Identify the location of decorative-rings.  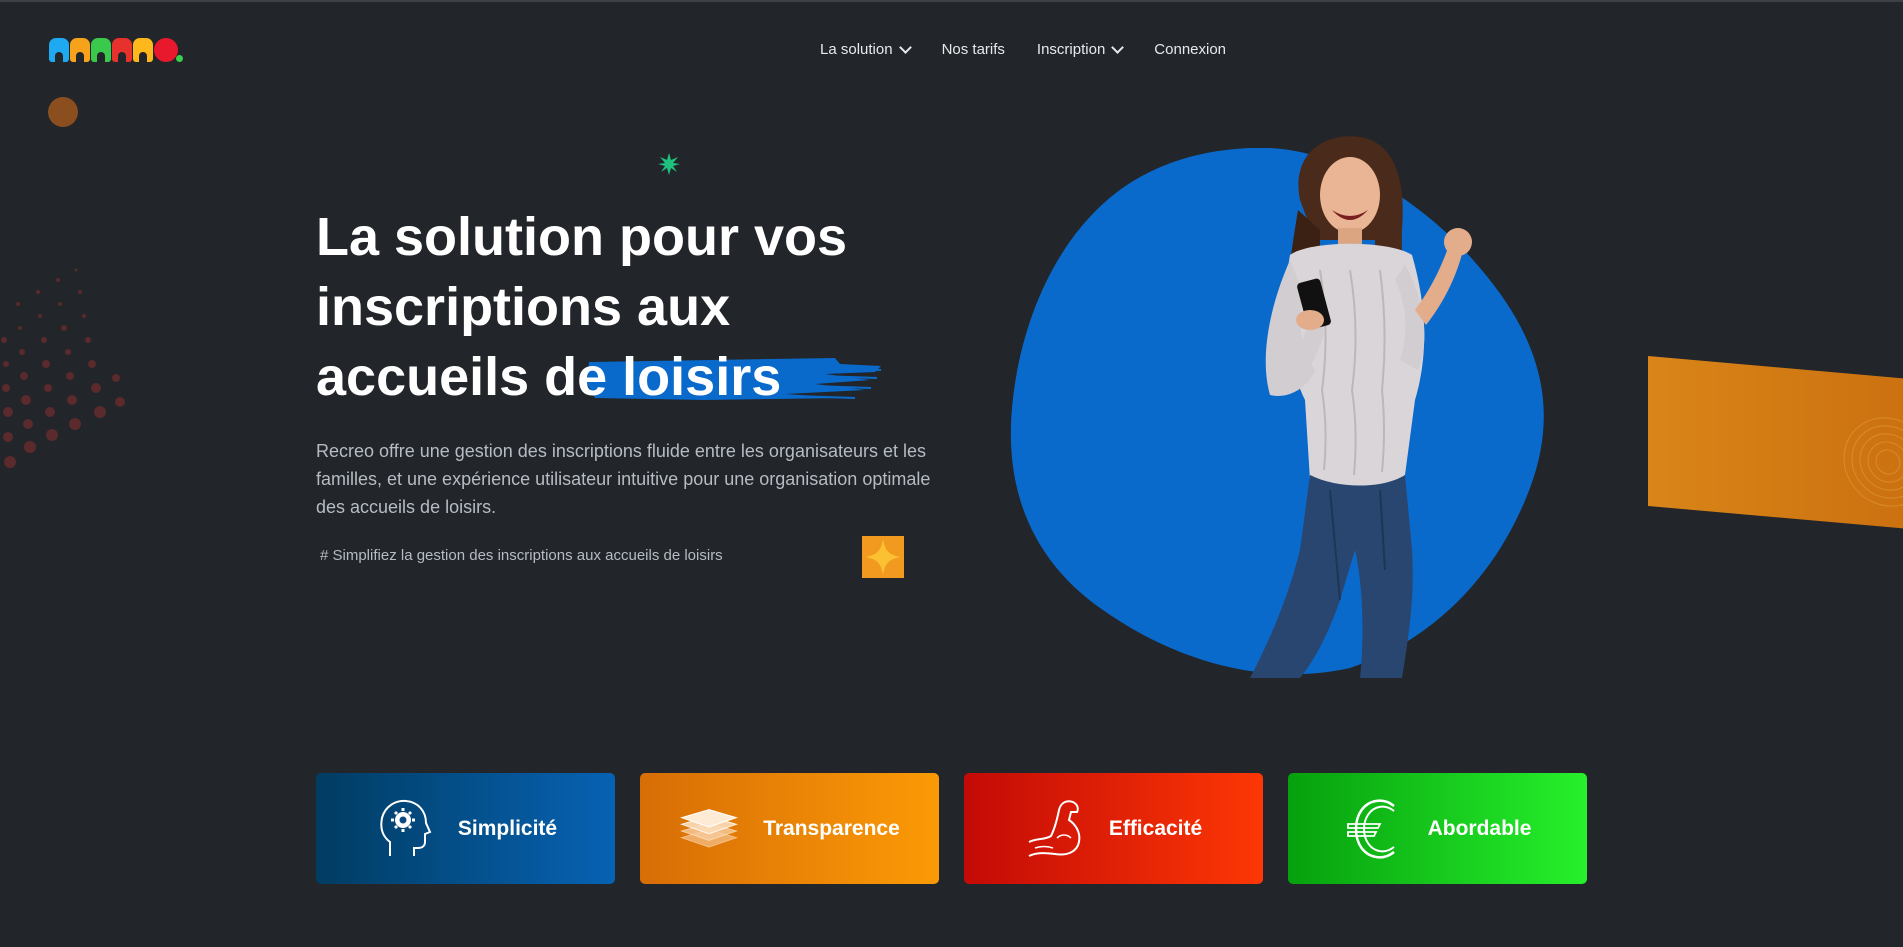
(1873, 462).